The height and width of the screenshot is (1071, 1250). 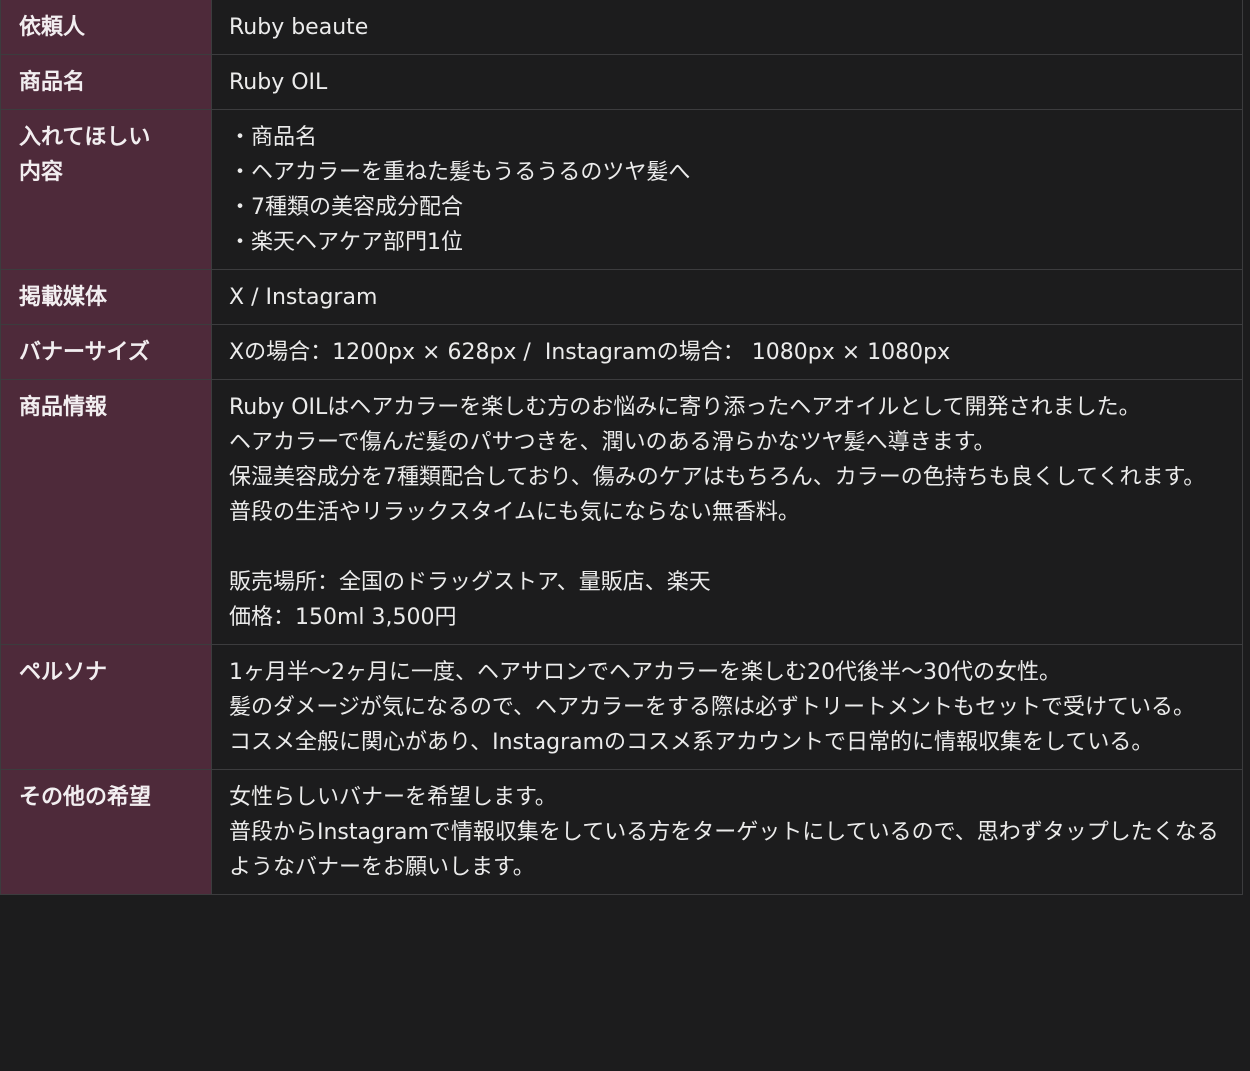 What do you see at coordinates (106, 832) in the screenshot?
I see `row-label: その他の希望` at bounding box center [106, 832].